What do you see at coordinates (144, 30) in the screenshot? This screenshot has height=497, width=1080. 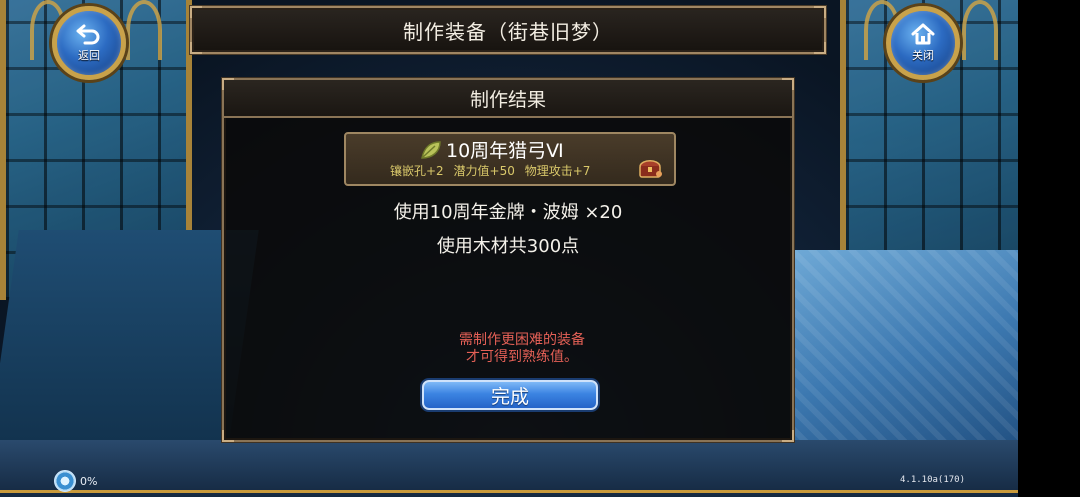 I see `ornament-left-b` at bounding box center [144, 30].